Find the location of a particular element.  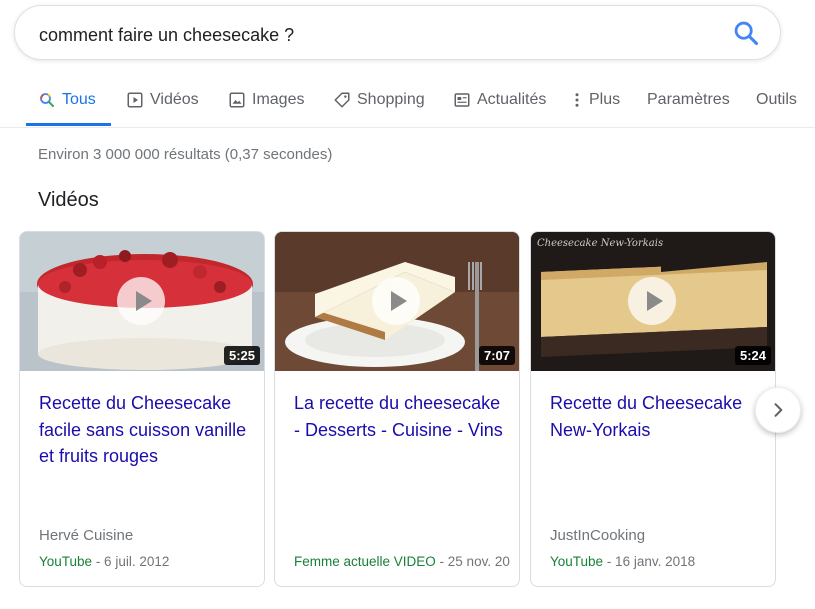

tab-actualites: Actualités is located at coordinates (499, 105).